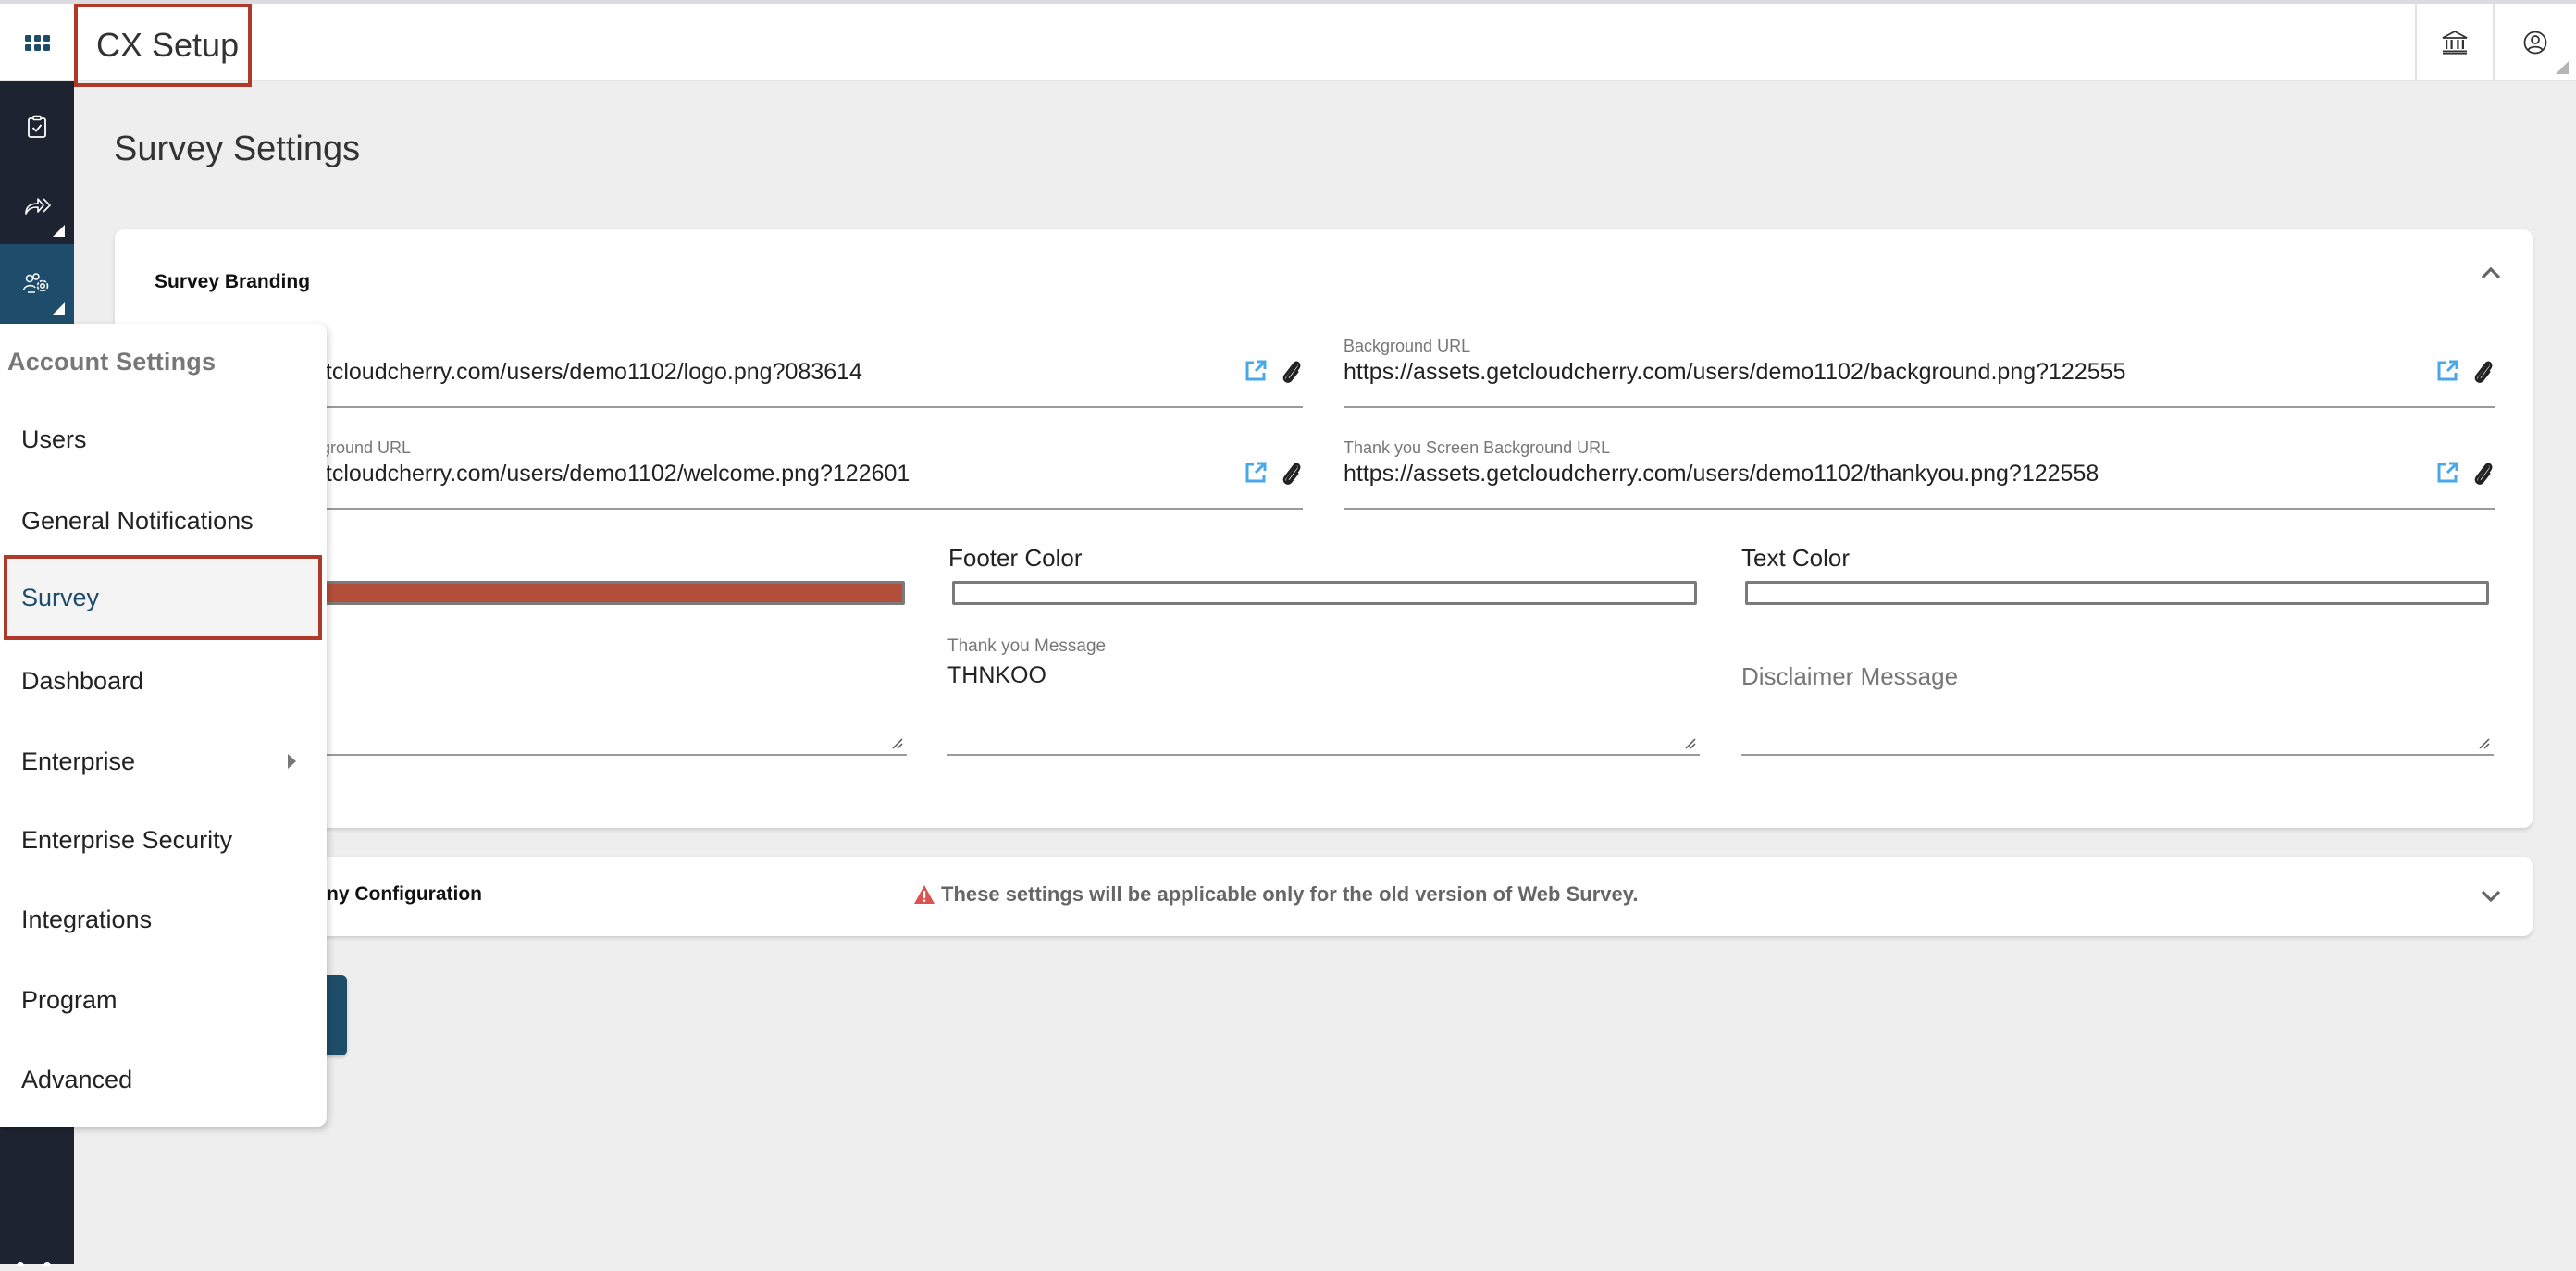 The width and height of the screenshot is (2576, 1271). Describe the element at coordinates (1027, 646) in the screenshot. I see `thankyou-message-label: Thank you Message` at that location.